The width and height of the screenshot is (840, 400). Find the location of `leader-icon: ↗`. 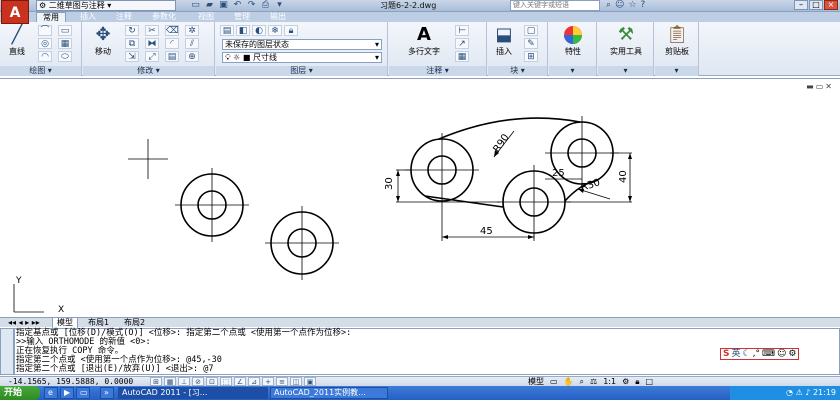

leader-icon: ↗ is located at coordinates (462, 43).